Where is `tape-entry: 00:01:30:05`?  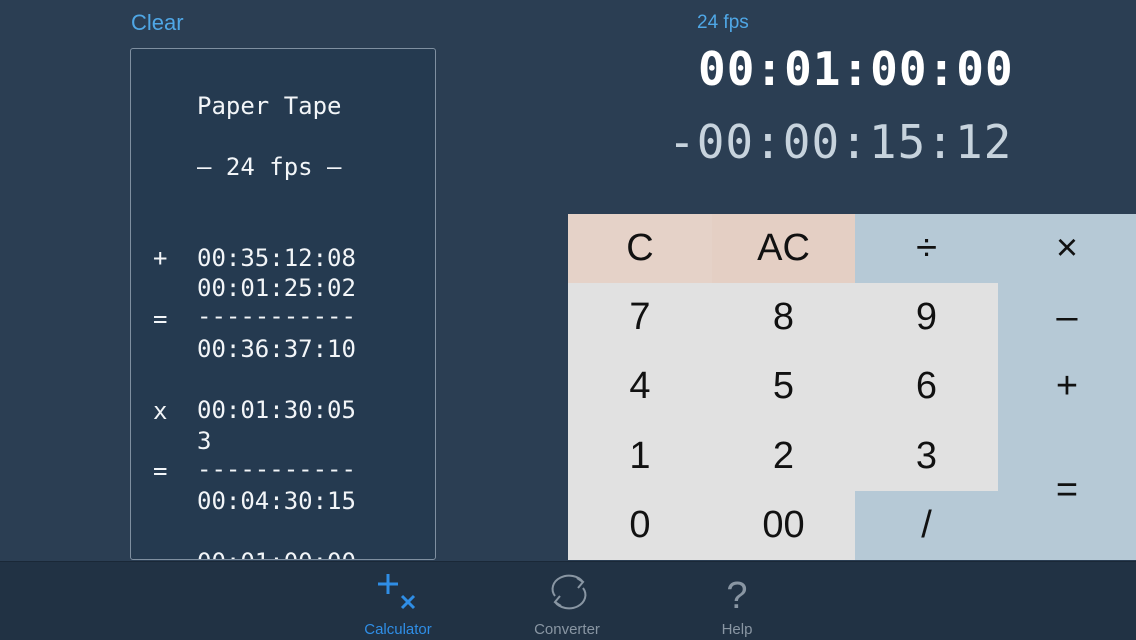 tape-entry: 00:01:30:05 is located at coordinates (281, 379).